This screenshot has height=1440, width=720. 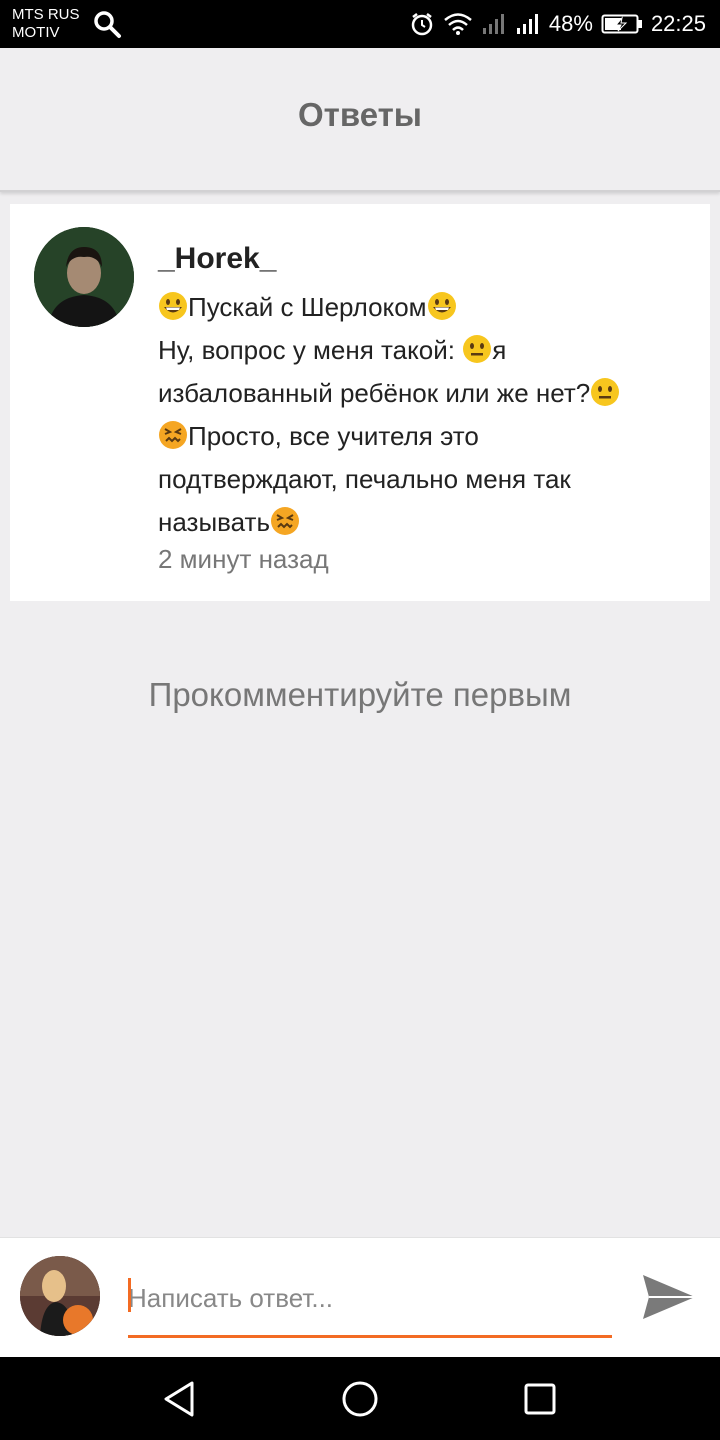 I want to click on post-line: называть, so click(x=418, y=522).